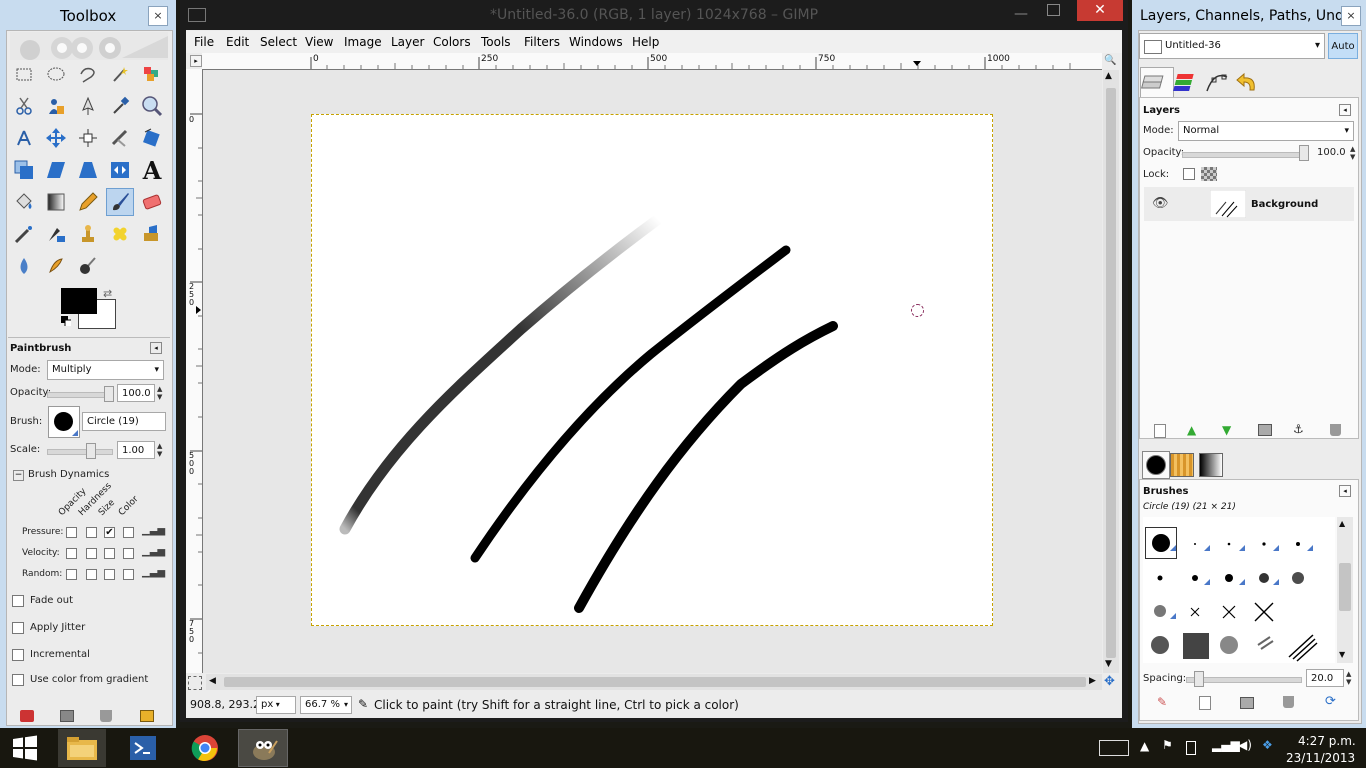  Describe the element at coordinates (71, 553) in the screenshot. I see `velocity-opacity-checkbox` at that location.